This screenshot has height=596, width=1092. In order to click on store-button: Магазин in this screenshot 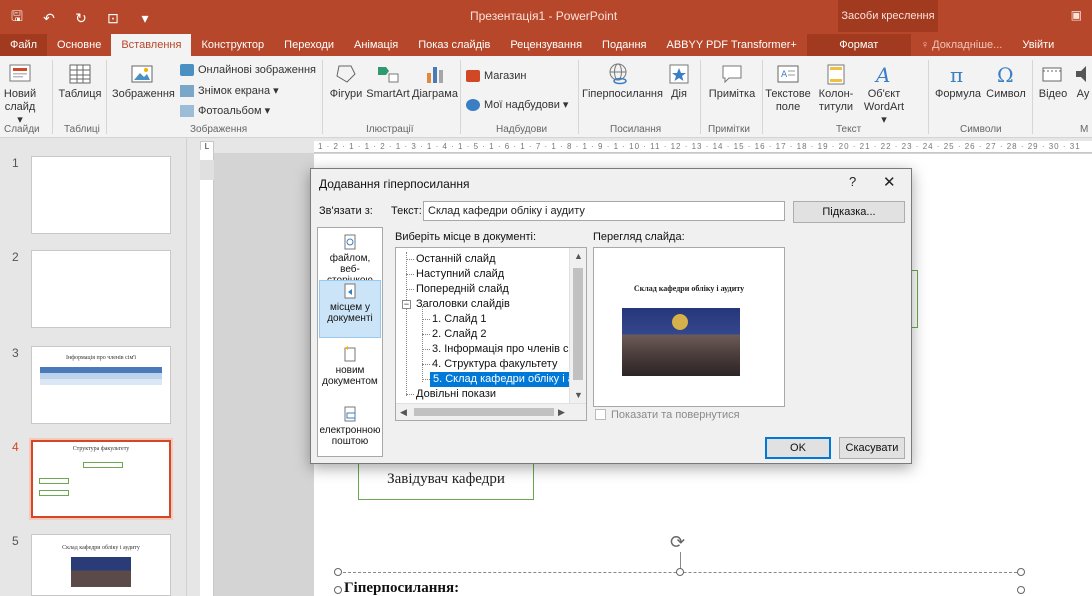, I will do `click(496, 76)`.